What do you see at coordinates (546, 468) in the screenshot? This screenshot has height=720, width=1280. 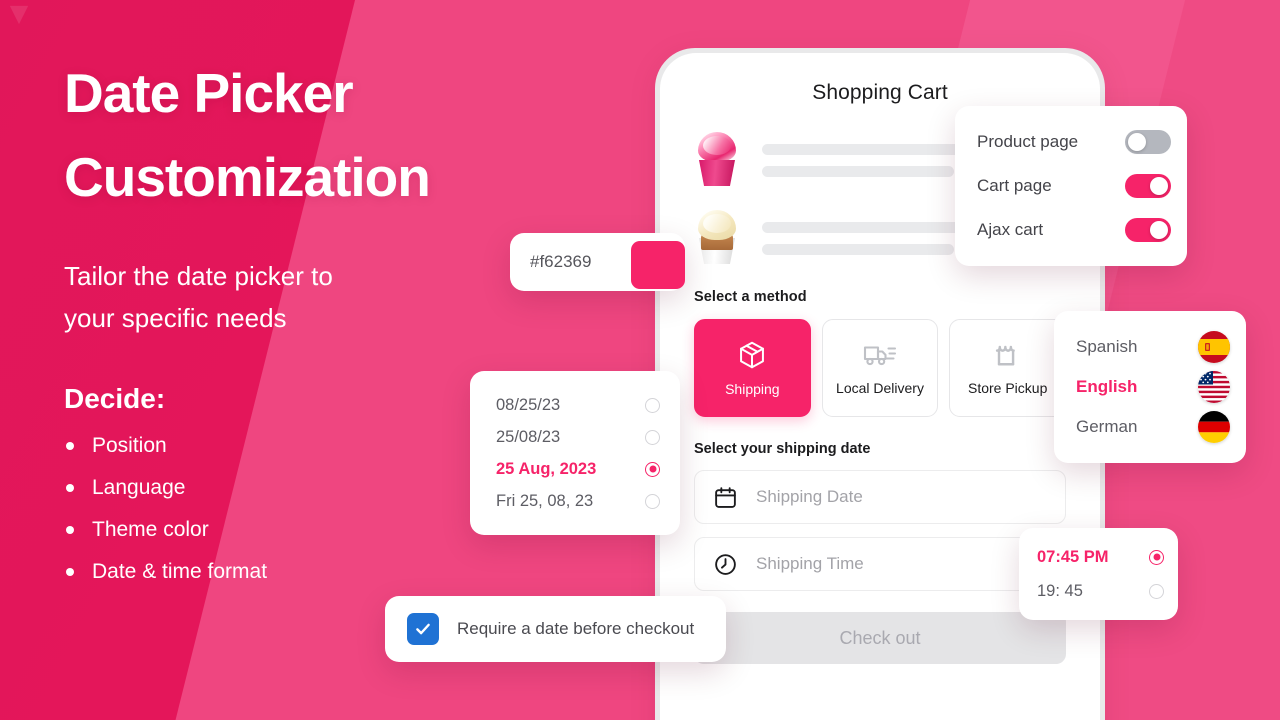 I see `date-format-label: 25 Aug, 2023` at bounding box center [546, 468].